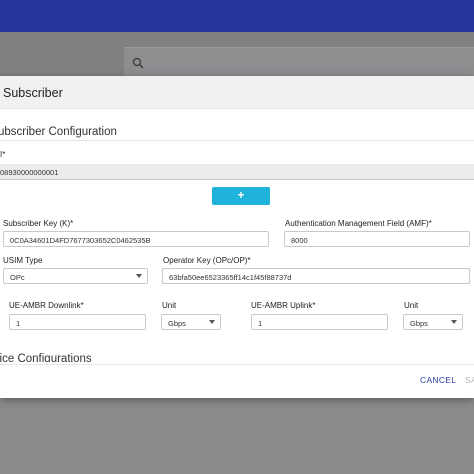 The height and width of the screenshot is (474, 474). I want to click on usim-type-label: USIM Type, so click(23, 260).